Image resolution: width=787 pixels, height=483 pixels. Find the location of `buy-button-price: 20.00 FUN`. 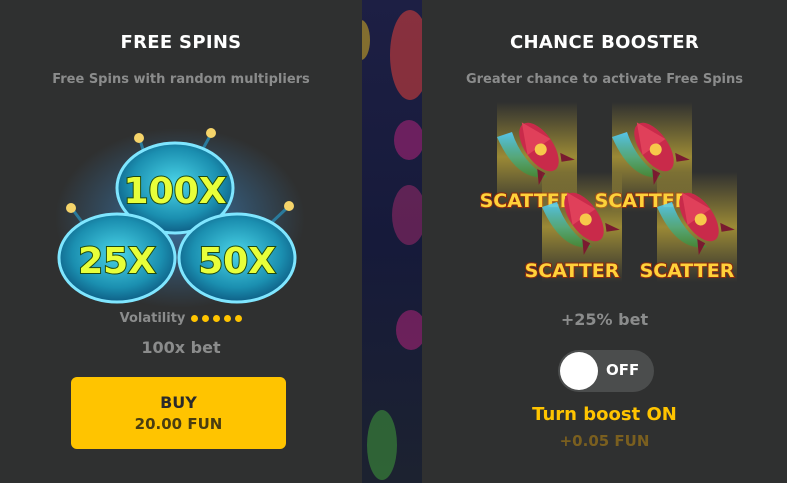

buy-button-price: 20.00 FUN is located at coordinates (178, 424).